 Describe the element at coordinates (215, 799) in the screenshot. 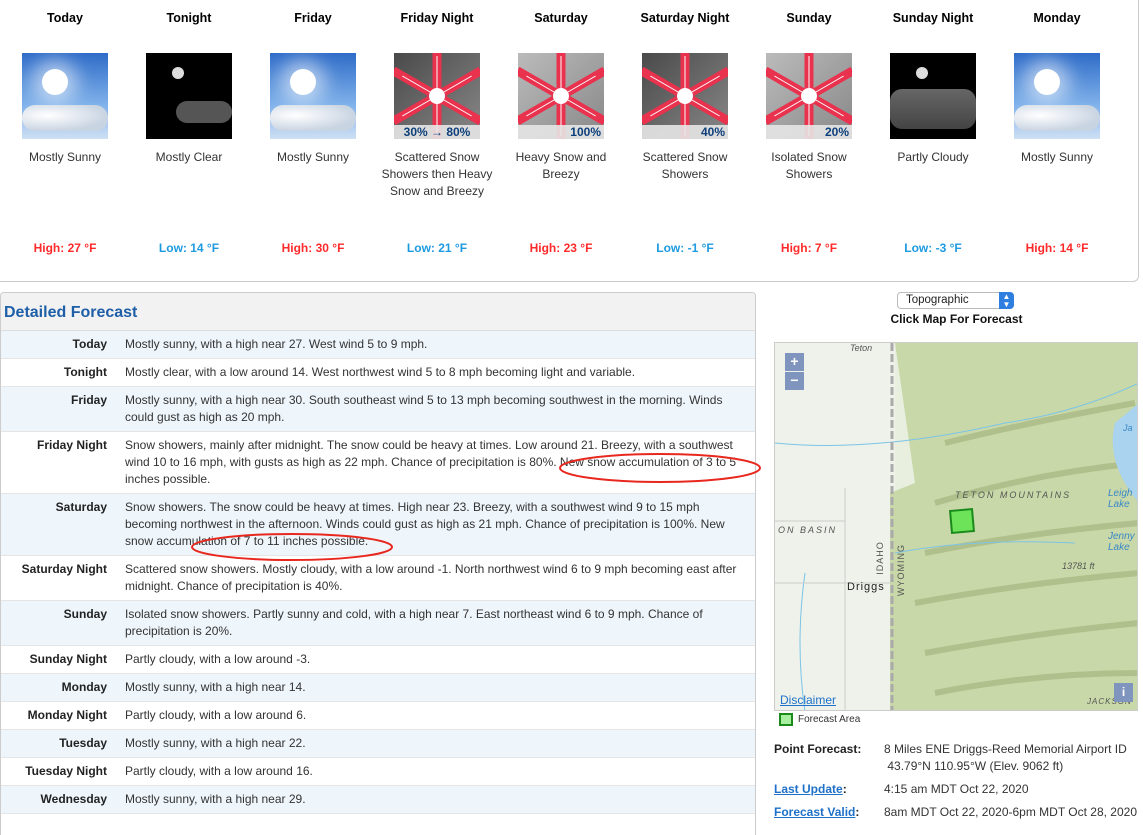

I see `row-text: Mostly sunny, with a high near 29.` at that location.